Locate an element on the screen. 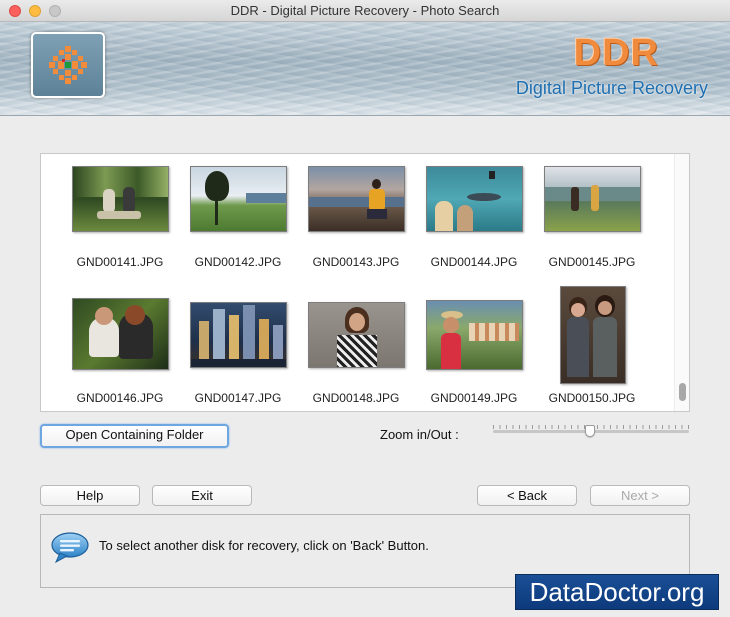 Image resolution: width=730 pixels, height=617 pixels. ddr-logo-icon is located at coordinates (68, 65).